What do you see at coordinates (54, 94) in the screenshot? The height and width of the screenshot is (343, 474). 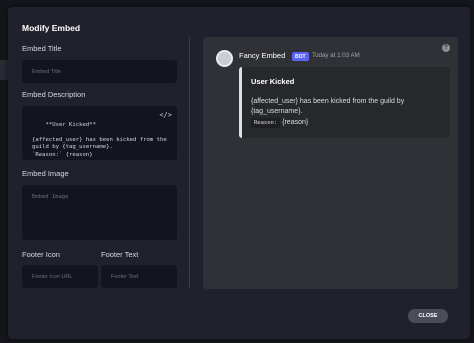 I see `embed-description-label: Embed Description` at bounding box center [54, 94].